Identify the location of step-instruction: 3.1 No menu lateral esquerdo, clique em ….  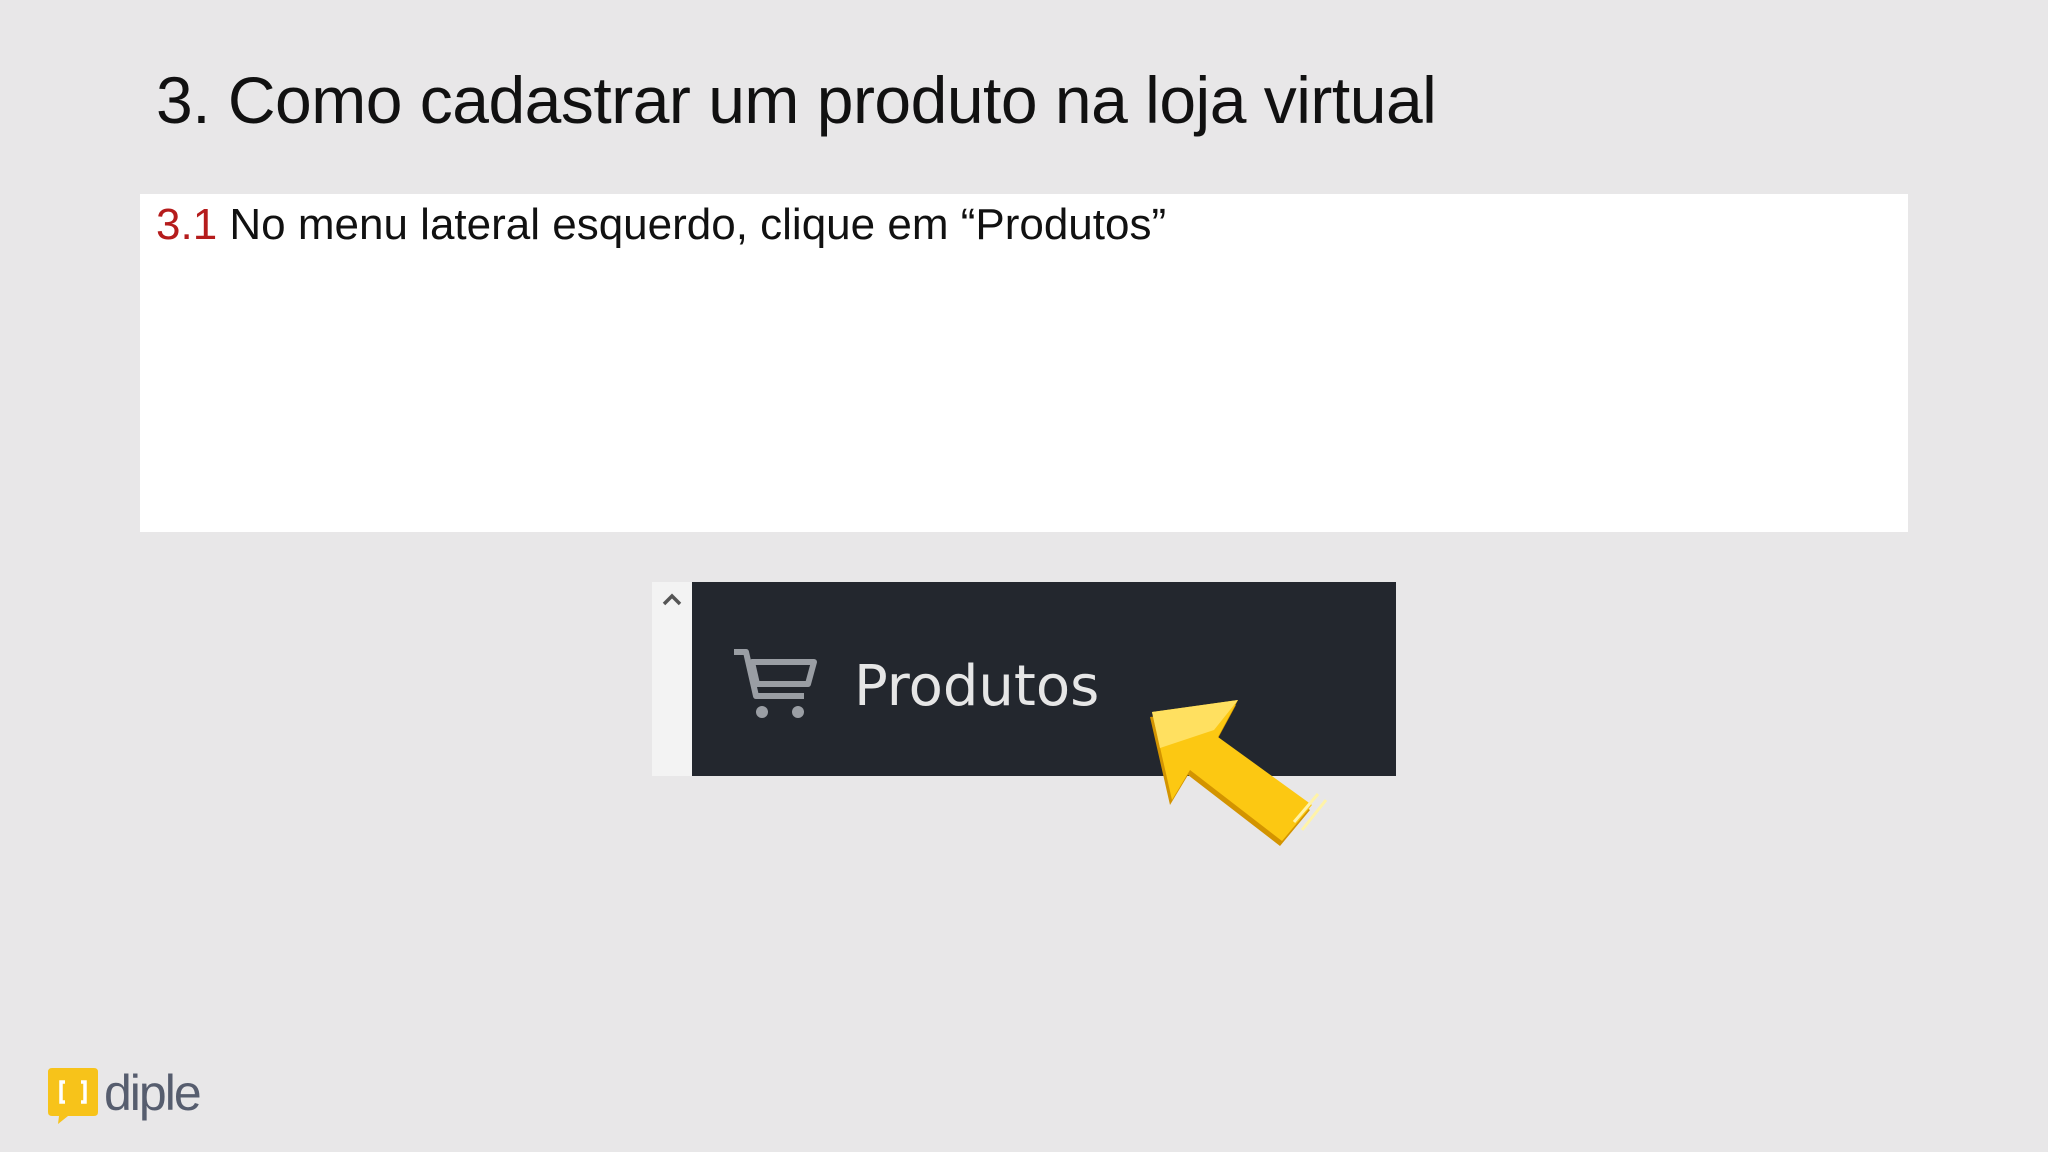
(661, 225).